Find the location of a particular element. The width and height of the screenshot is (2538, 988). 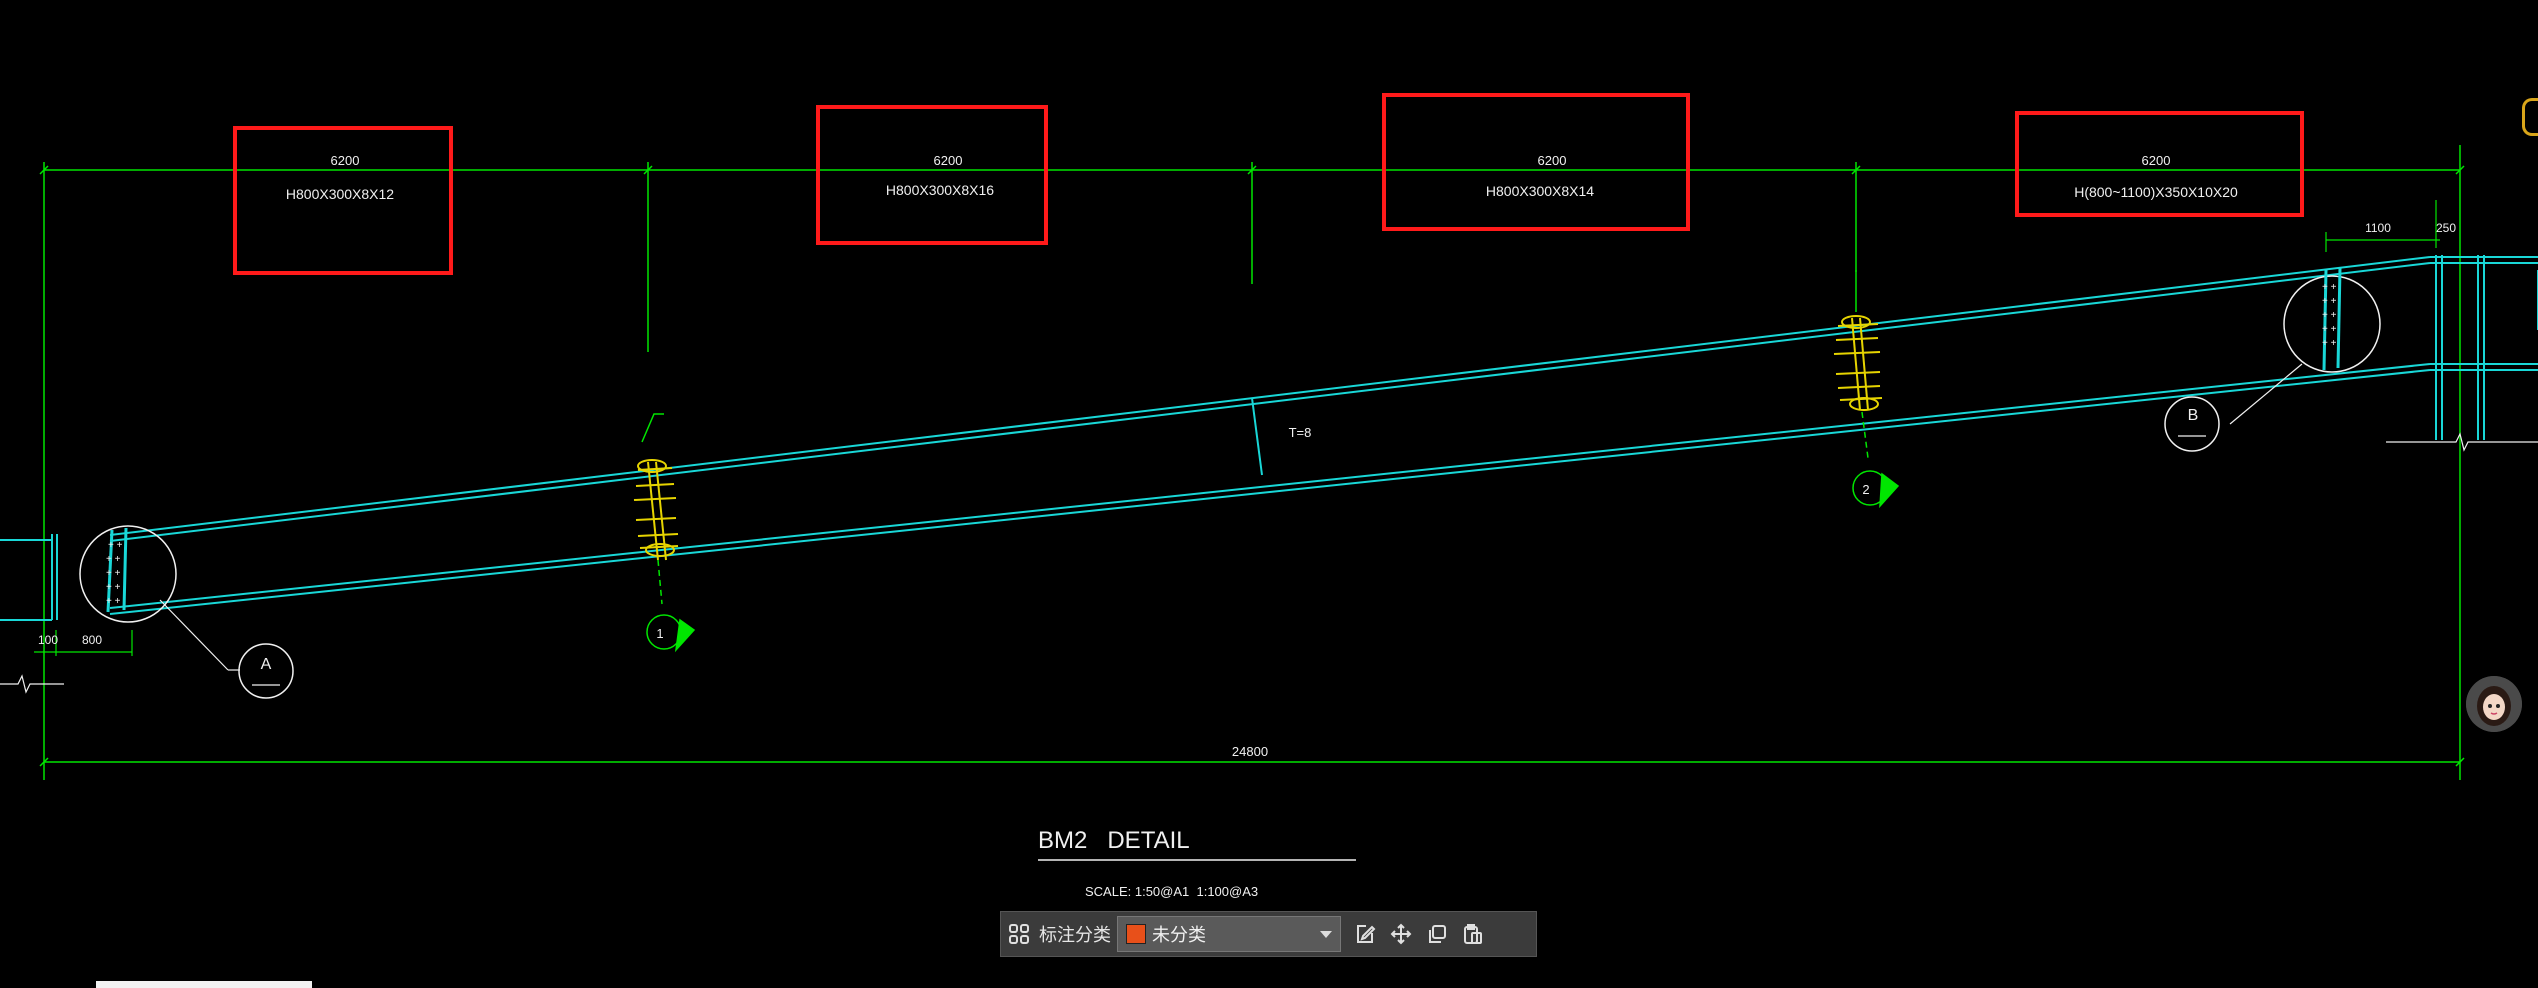

left-dim-2: 800 is located at coordinates (92, 640).